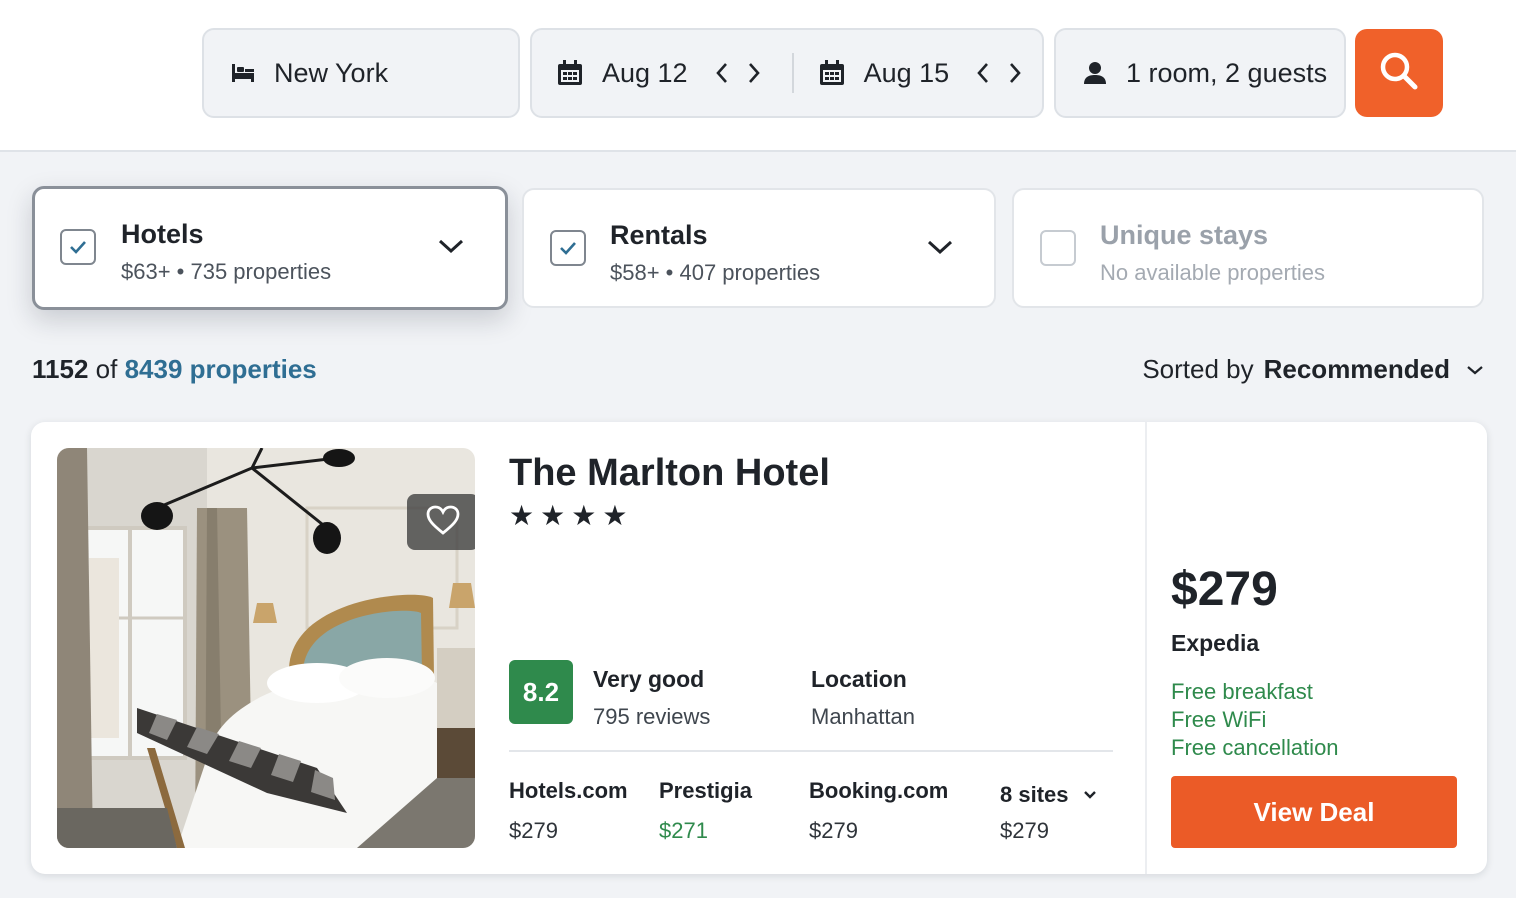 The image size is (1516, 898). I want to click on dates-field: Aug 12 Aug 15, so click(787, 73).